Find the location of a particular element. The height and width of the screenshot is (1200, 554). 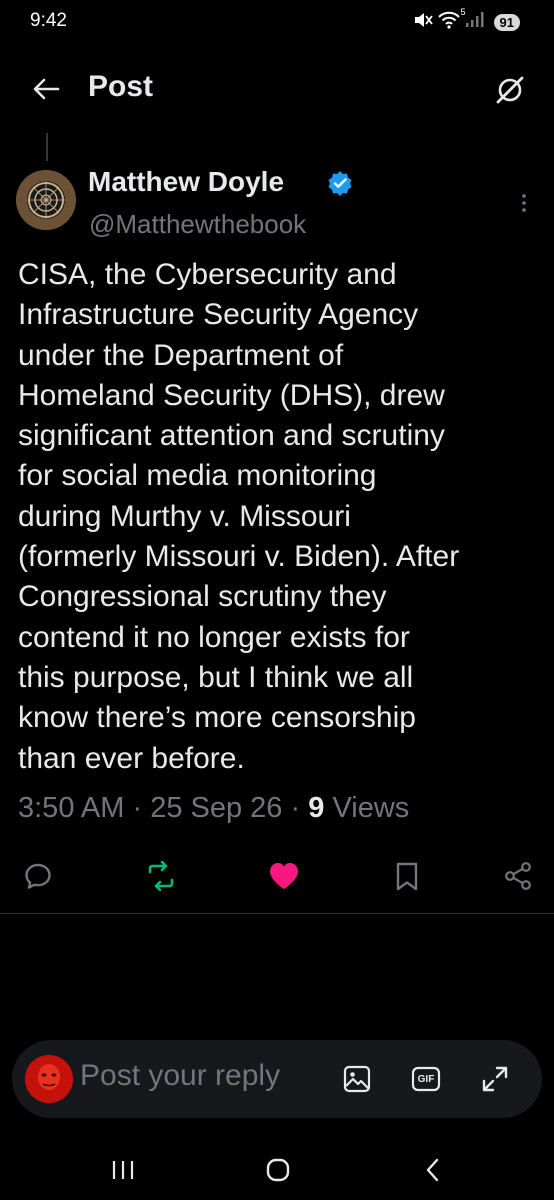

heart-icon is located at coordinates (284, 876).